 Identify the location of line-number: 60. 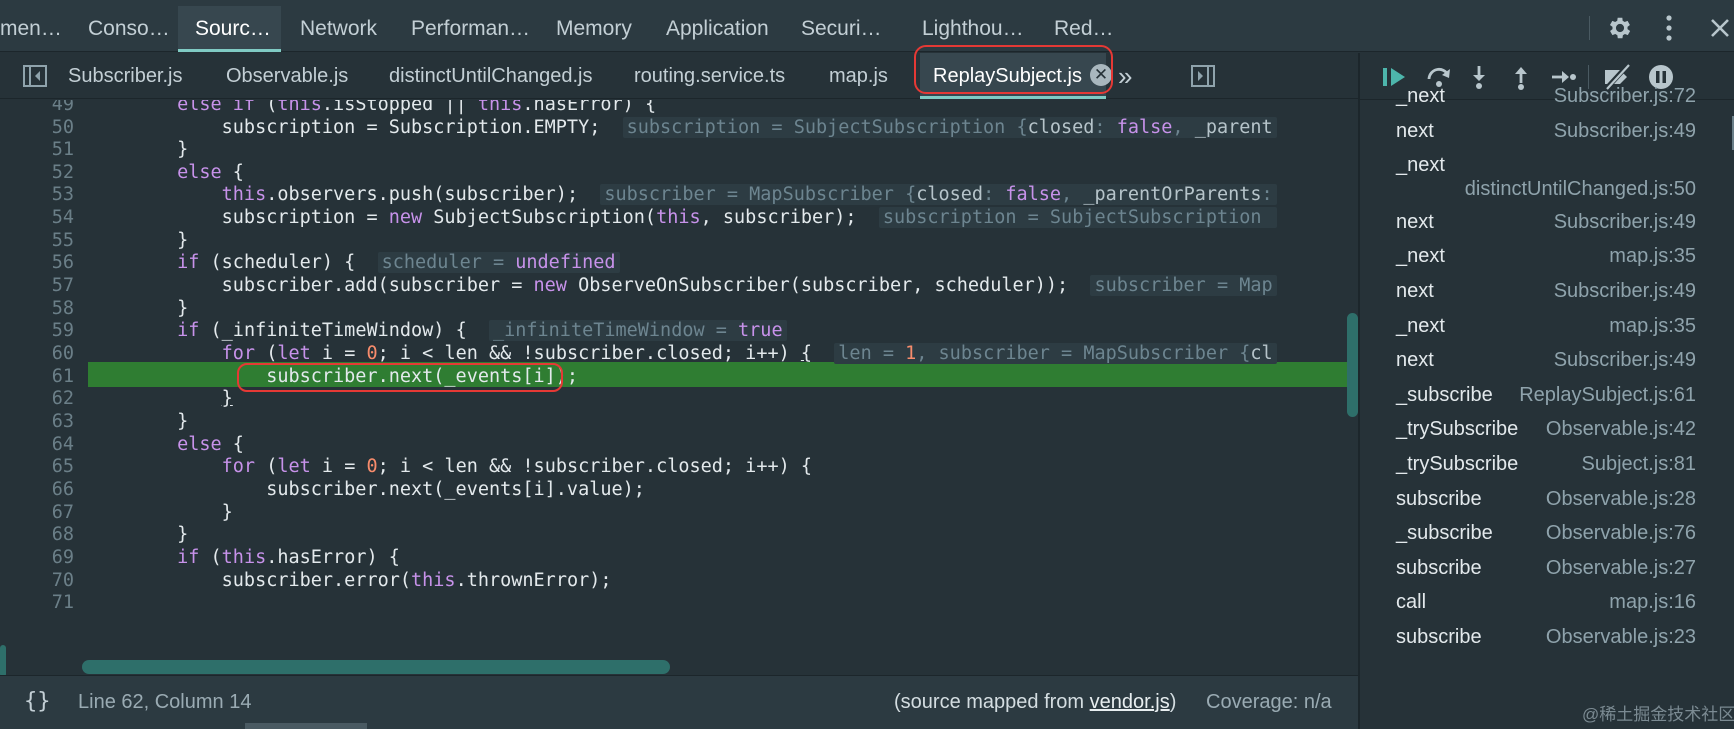
(39, 353).